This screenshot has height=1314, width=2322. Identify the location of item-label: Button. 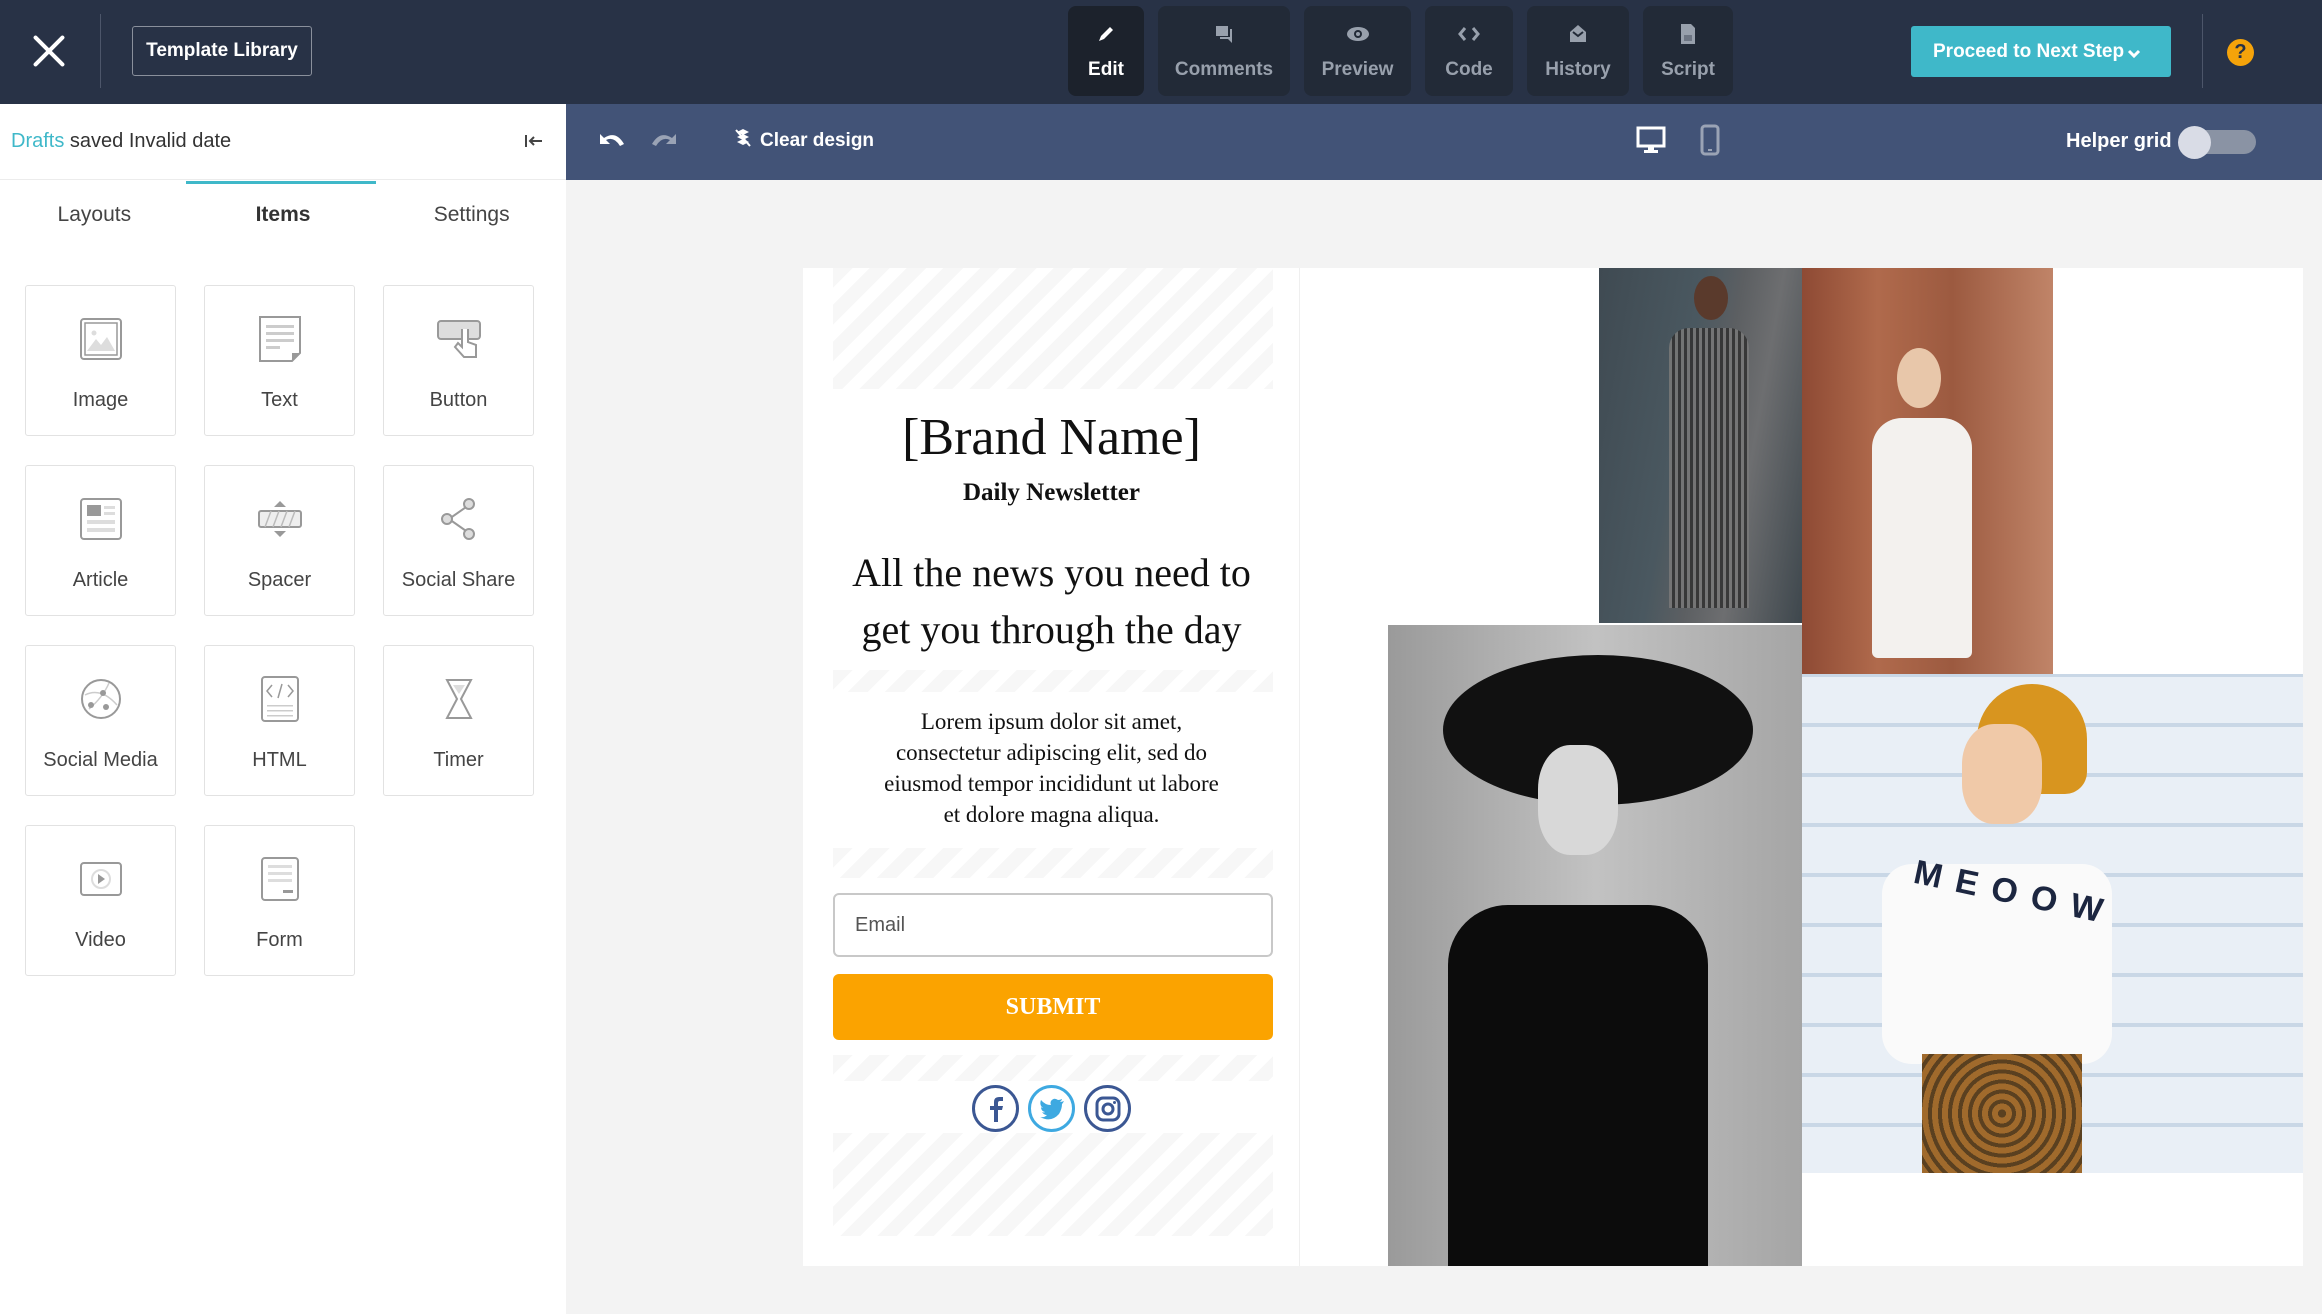
(458, 400).